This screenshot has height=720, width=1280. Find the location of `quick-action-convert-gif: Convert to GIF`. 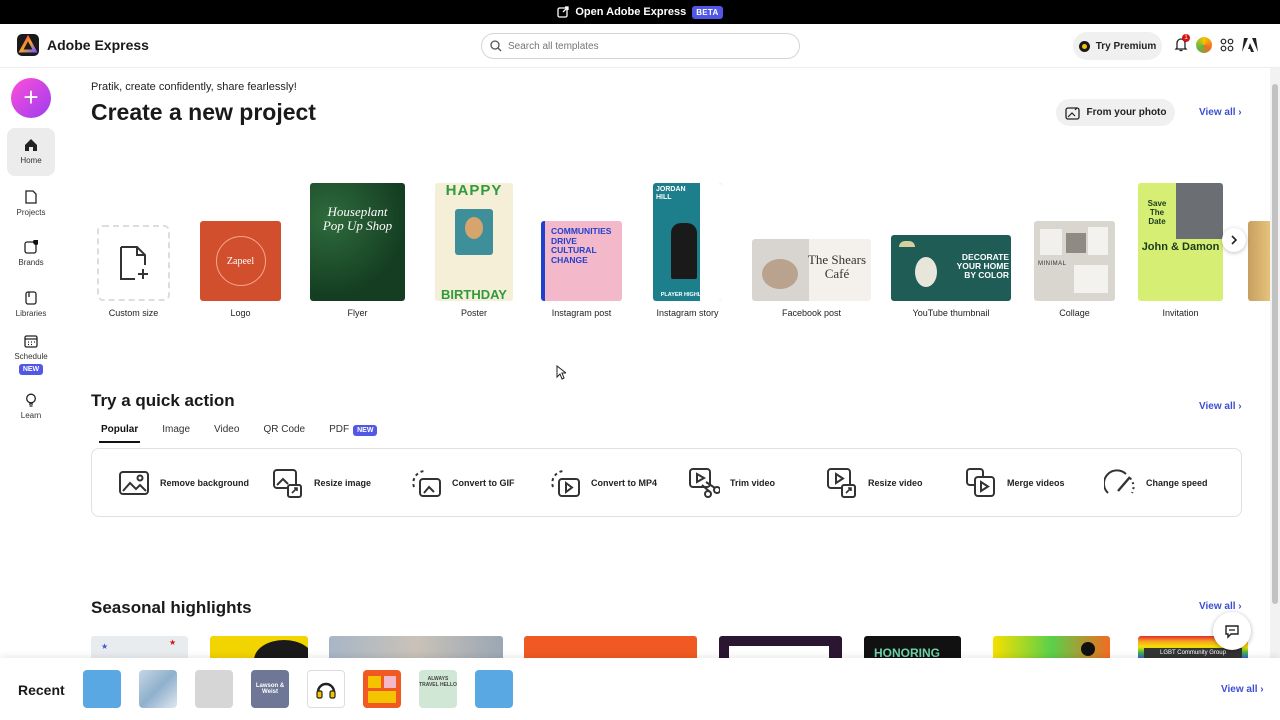

quick-action-convert-gif: Convert to GIF is located at coordinates (462, 483).